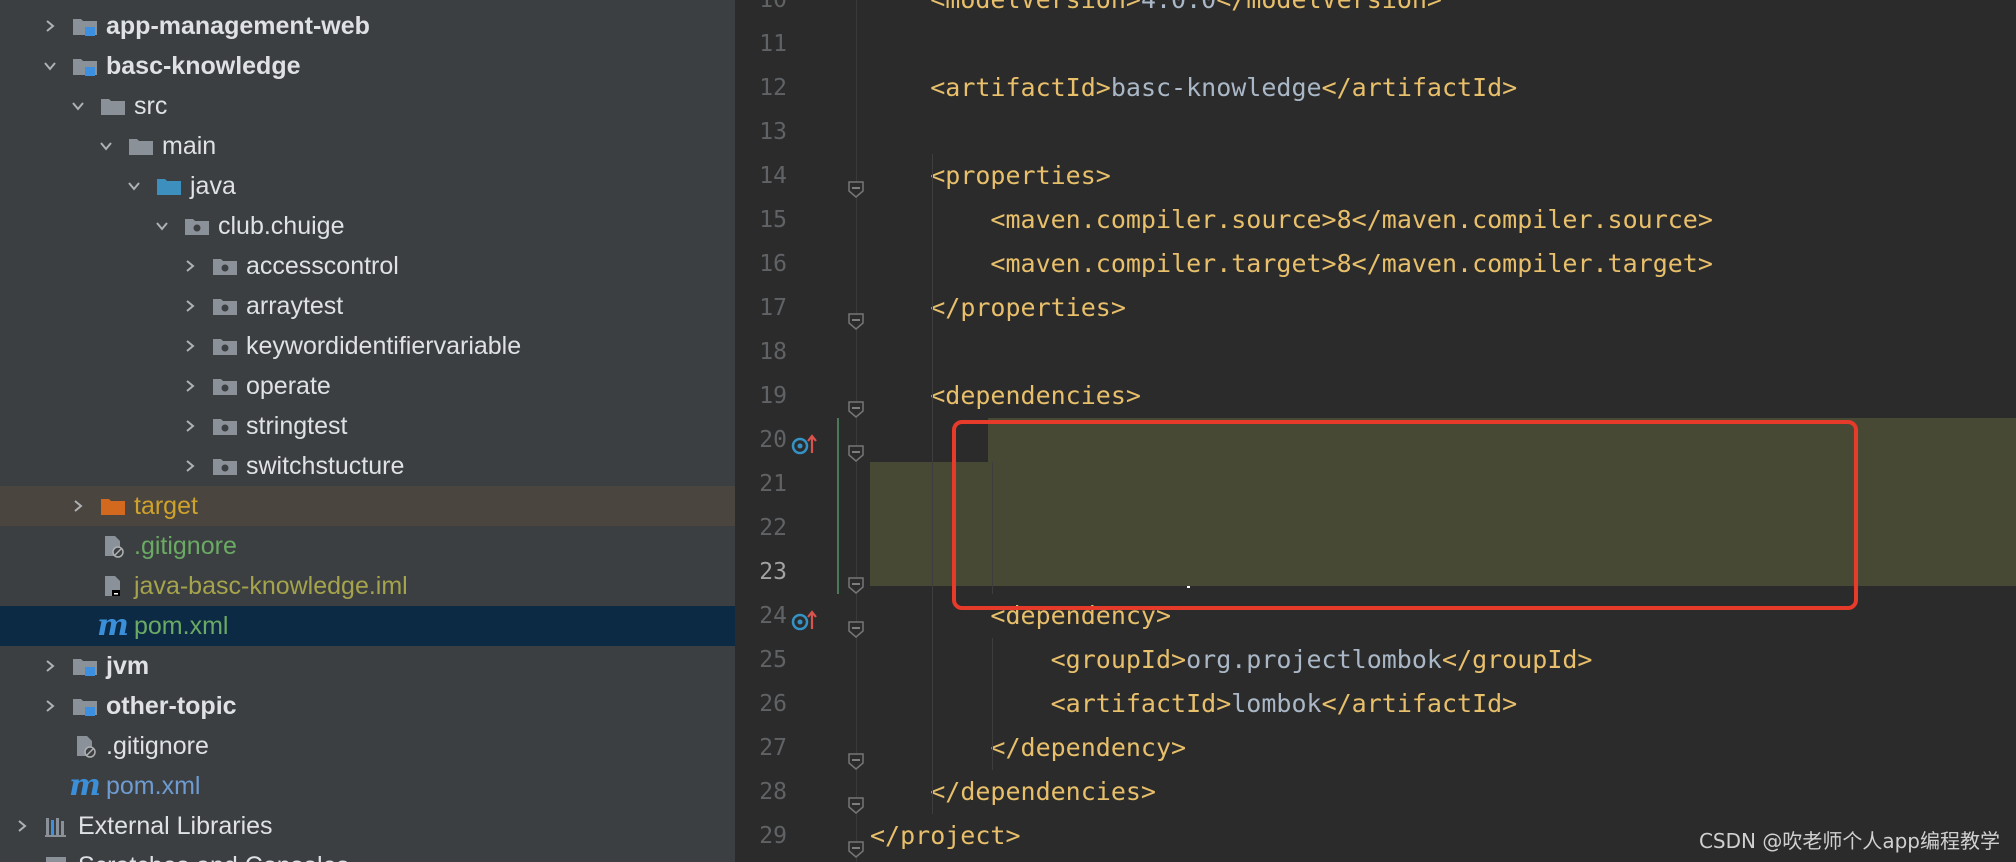 This screenshot has height=862, width=2016. I want to click on line-number: 18, so click(773, 352).